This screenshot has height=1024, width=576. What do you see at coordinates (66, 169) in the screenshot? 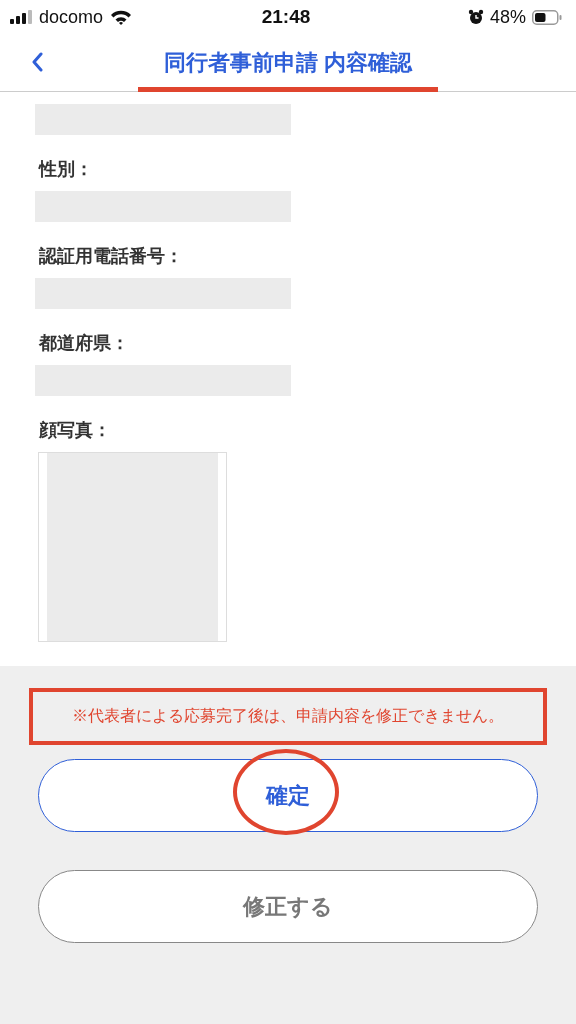
I see `field-label: 性別：` at bounding box center [66, 169].